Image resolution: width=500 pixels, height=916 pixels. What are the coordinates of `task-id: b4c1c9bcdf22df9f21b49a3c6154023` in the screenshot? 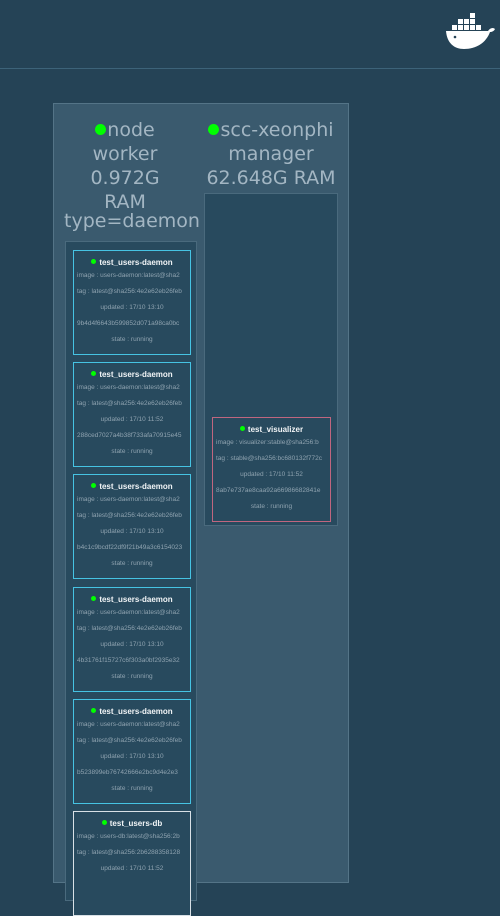 It's located at (130, 547).